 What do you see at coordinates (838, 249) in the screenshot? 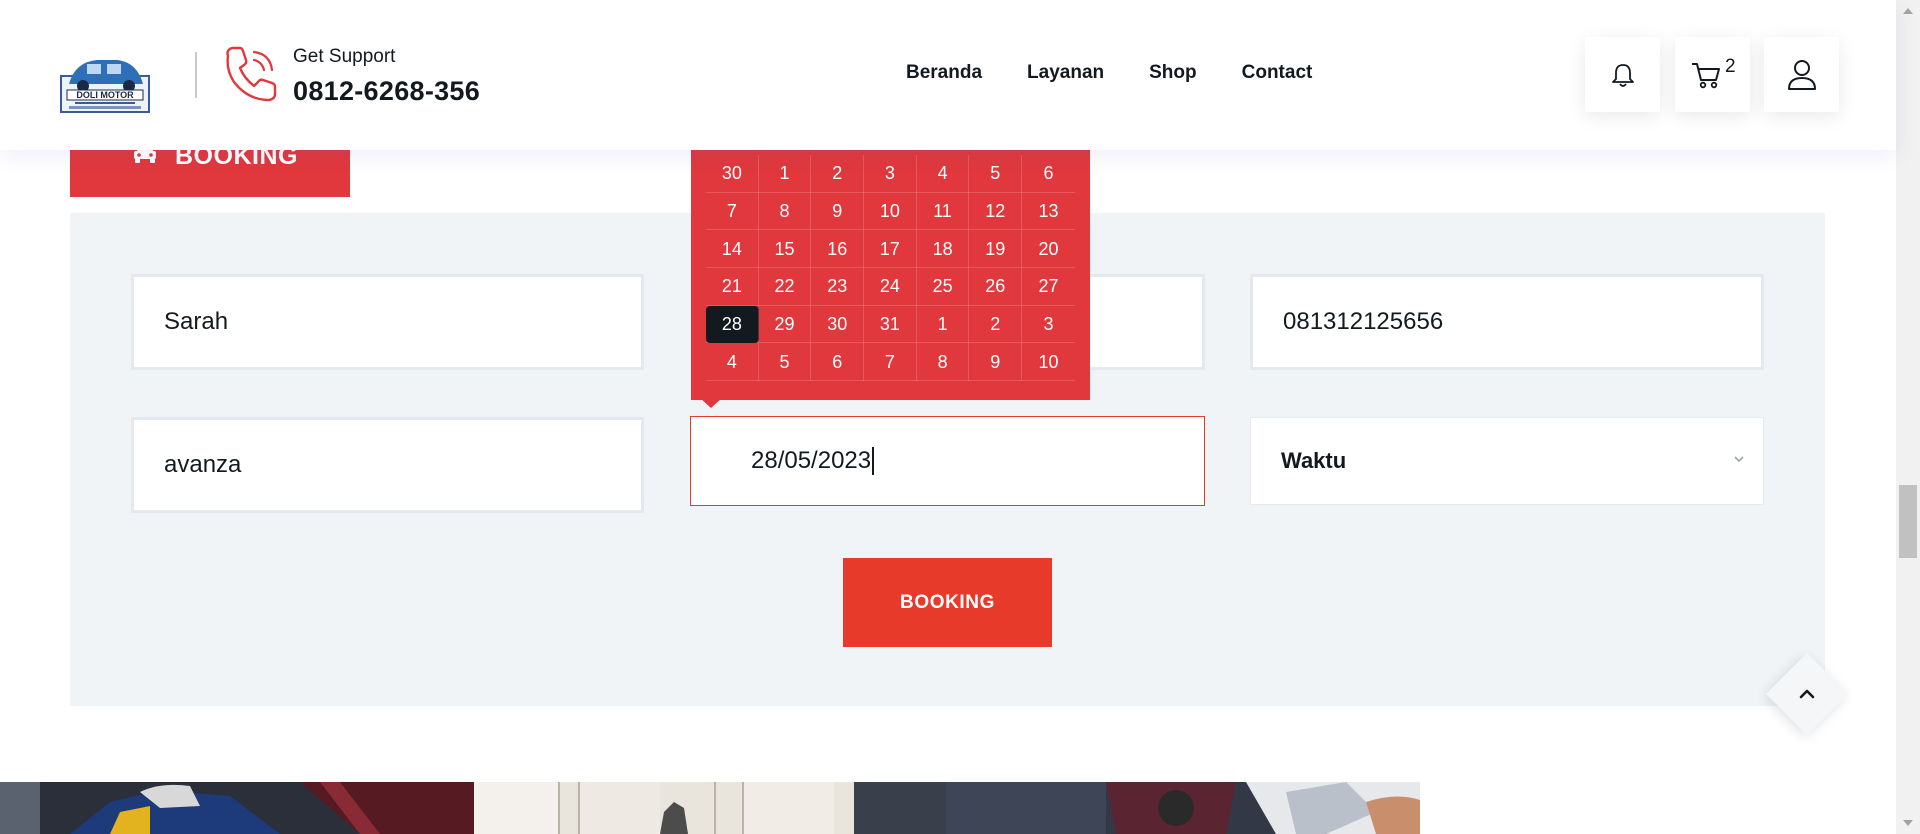
I see `datepicker-day: 16` at bounding box center [838, 249].